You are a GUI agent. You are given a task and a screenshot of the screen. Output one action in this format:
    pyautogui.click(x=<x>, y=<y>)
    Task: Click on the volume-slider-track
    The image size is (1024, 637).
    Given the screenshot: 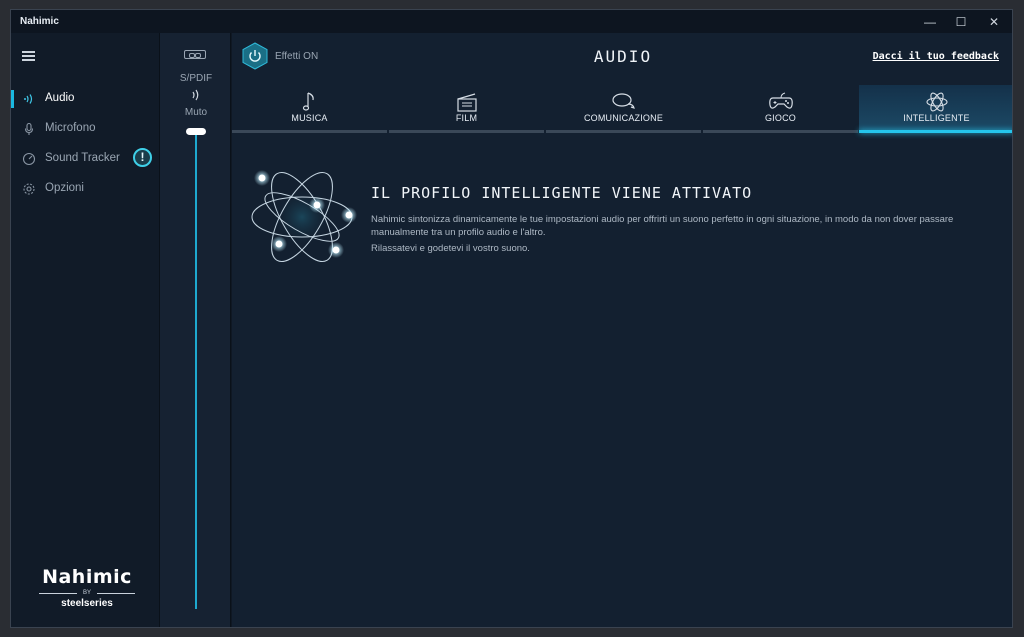 What is the action you would take?
    pyautogui.click(x=196, y=371)
    